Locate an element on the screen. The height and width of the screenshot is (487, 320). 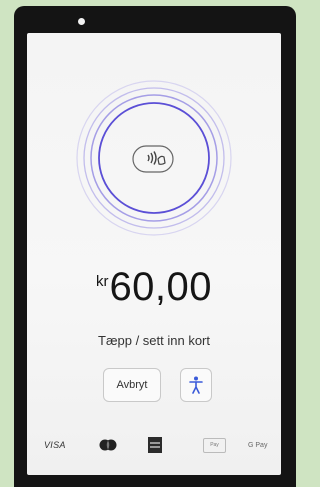
google-pay-logo: G Pay is located at coordinates (258, 445).